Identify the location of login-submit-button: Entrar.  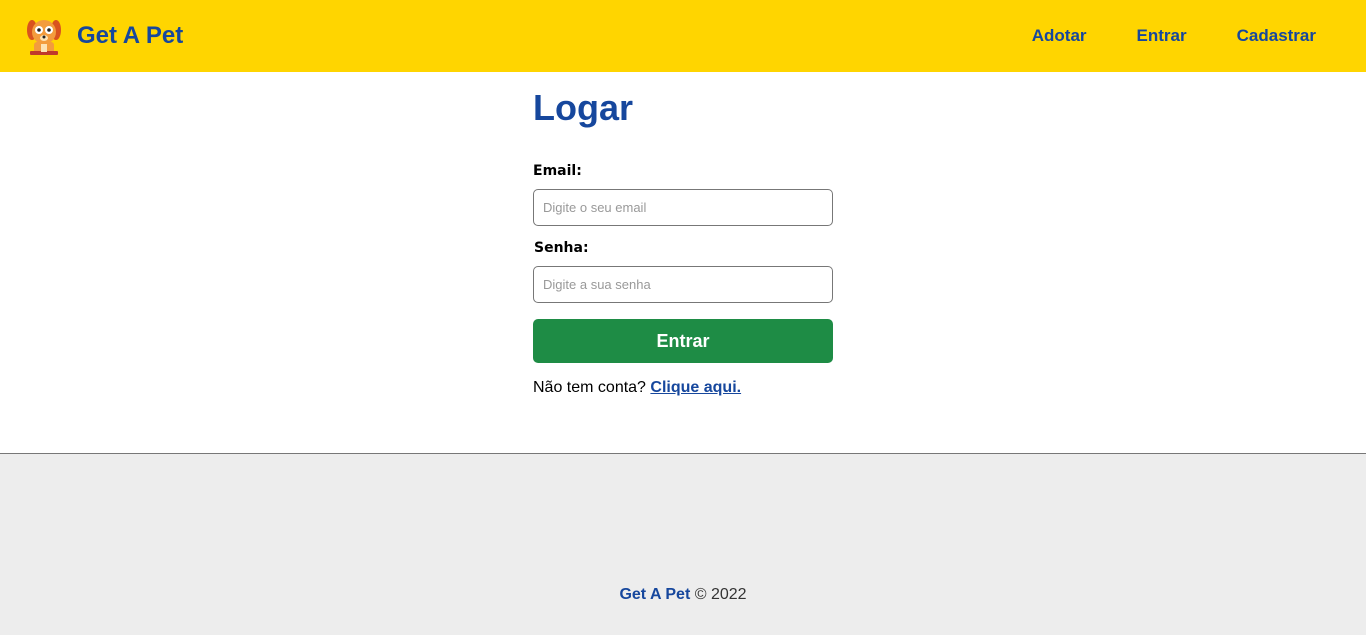
(683, 341).